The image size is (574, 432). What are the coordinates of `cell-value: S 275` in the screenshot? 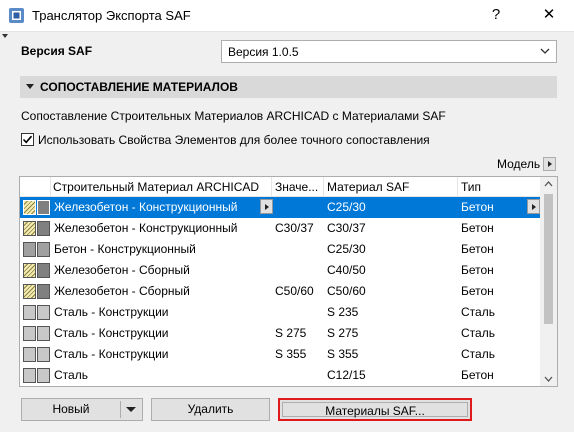 It's located at (291, 333).